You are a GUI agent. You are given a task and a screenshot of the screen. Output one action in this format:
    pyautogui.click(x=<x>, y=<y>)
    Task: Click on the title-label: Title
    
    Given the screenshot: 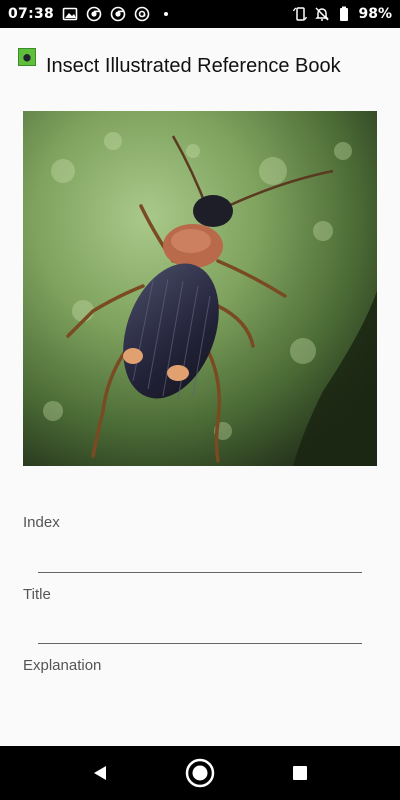 What is the action you would take?
    pyautogui.click(x=37, y=594)
    